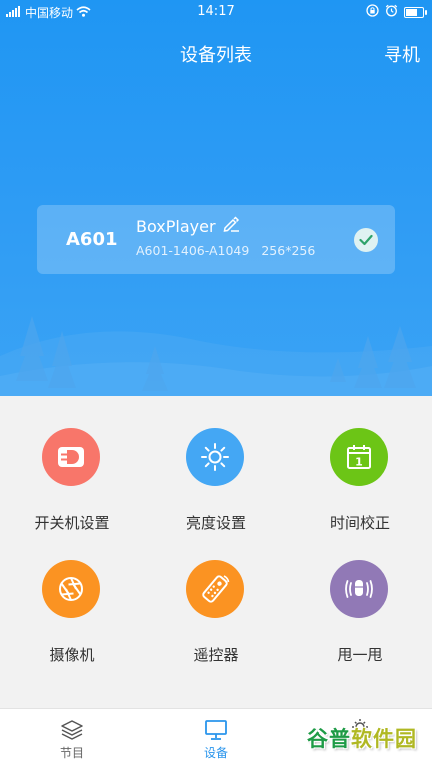  What do you see at coordinates (72, 732) in the screenshot?
I see `layers-icon` at bounding box center [72, 732].